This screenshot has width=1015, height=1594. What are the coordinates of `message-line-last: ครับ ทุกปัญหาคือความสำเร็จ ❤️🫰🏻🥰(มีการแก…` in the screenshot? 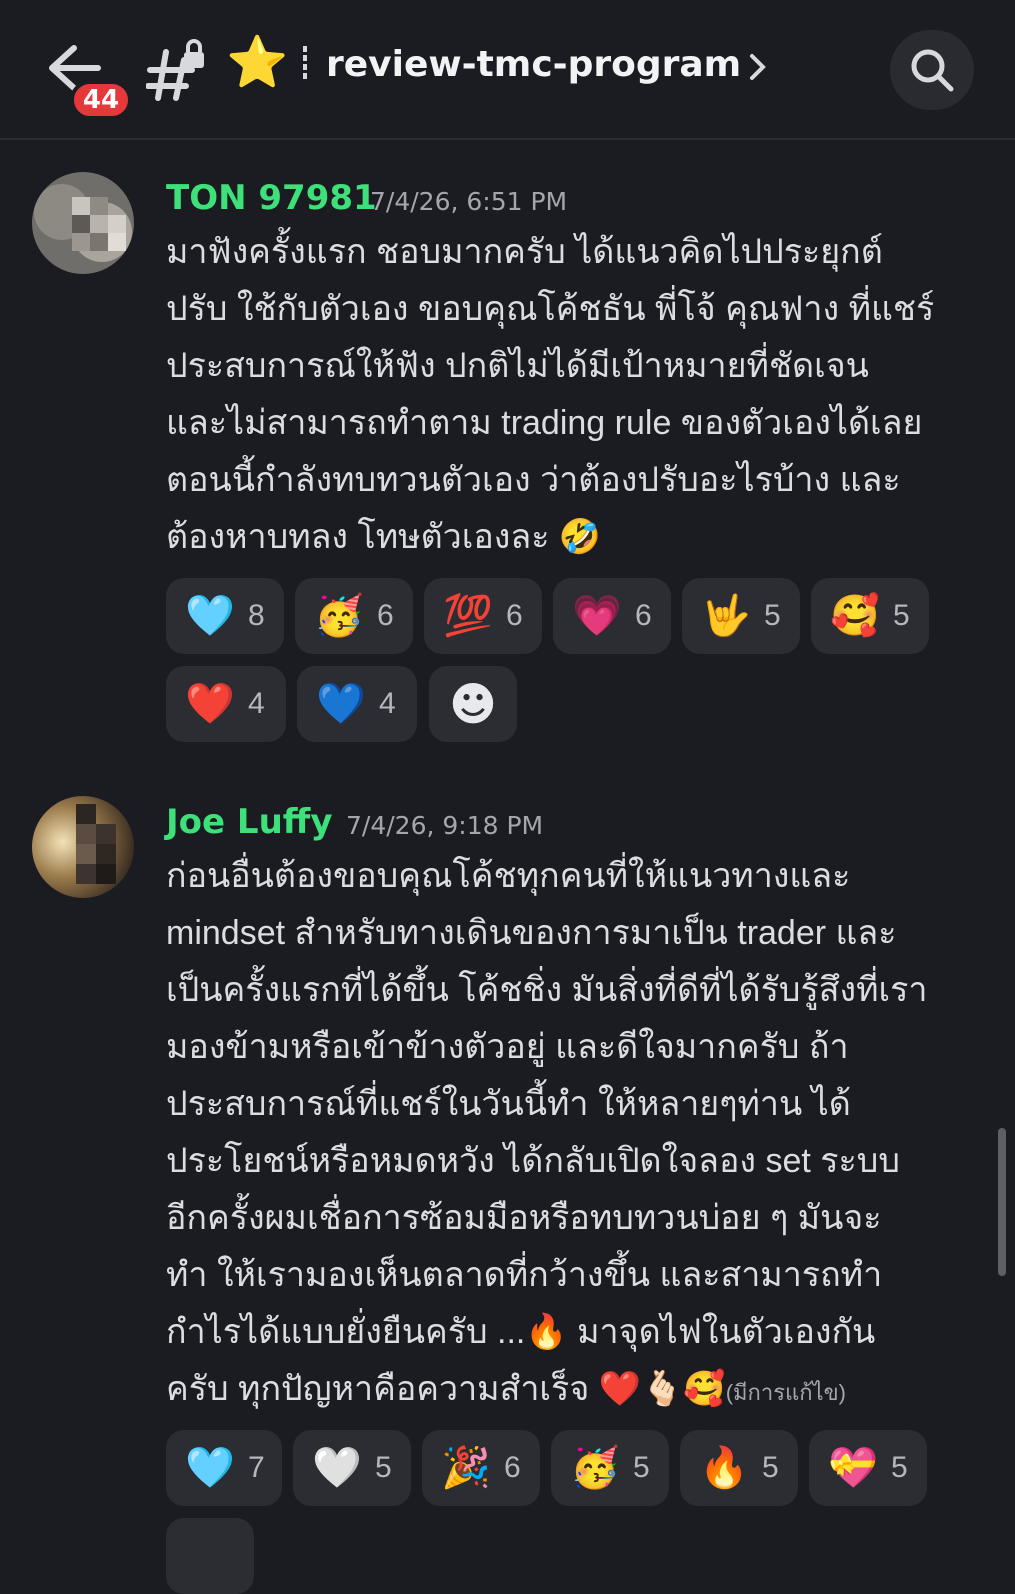 It's located at (576, 1391).